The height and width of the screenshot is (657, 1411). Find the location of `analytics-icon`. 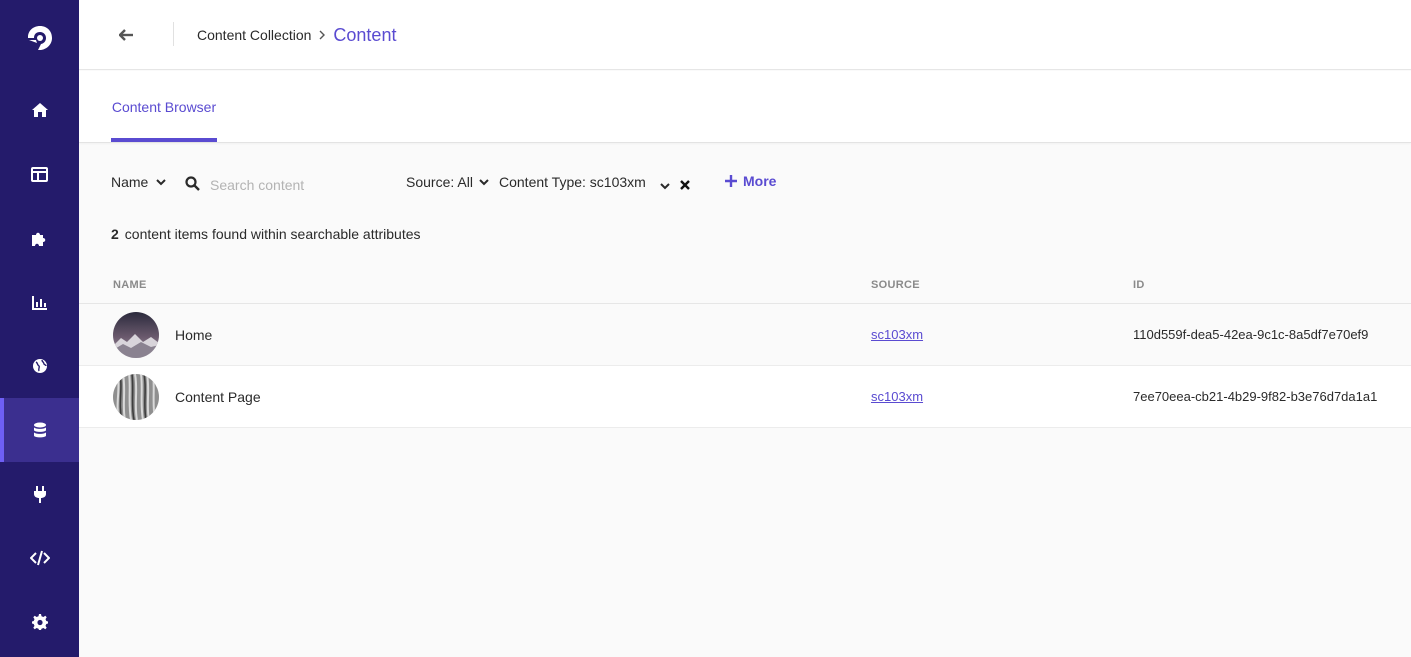

analytics-icon is located at coordinates (39, 302).